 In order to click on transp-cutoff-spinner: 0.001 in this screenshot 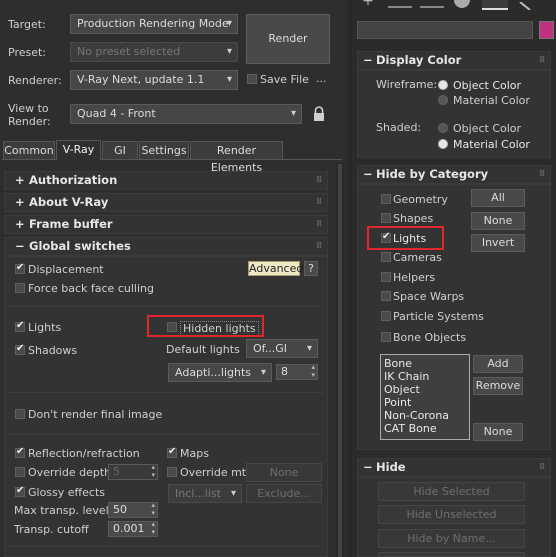, I will do `click(133, 528)`.